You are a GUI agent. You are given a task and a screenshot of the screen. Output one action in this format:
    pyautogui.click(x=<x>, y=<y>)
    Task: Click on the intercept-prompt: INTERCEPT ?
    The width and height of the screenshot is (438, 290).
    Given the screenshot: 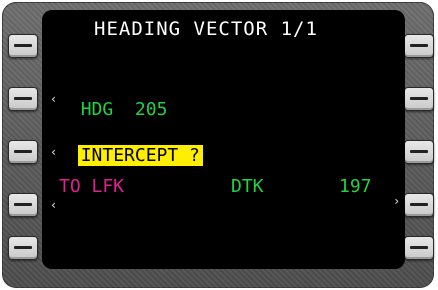 What is the action you would take?
    pyautogui.click(x=140, y=155)
    